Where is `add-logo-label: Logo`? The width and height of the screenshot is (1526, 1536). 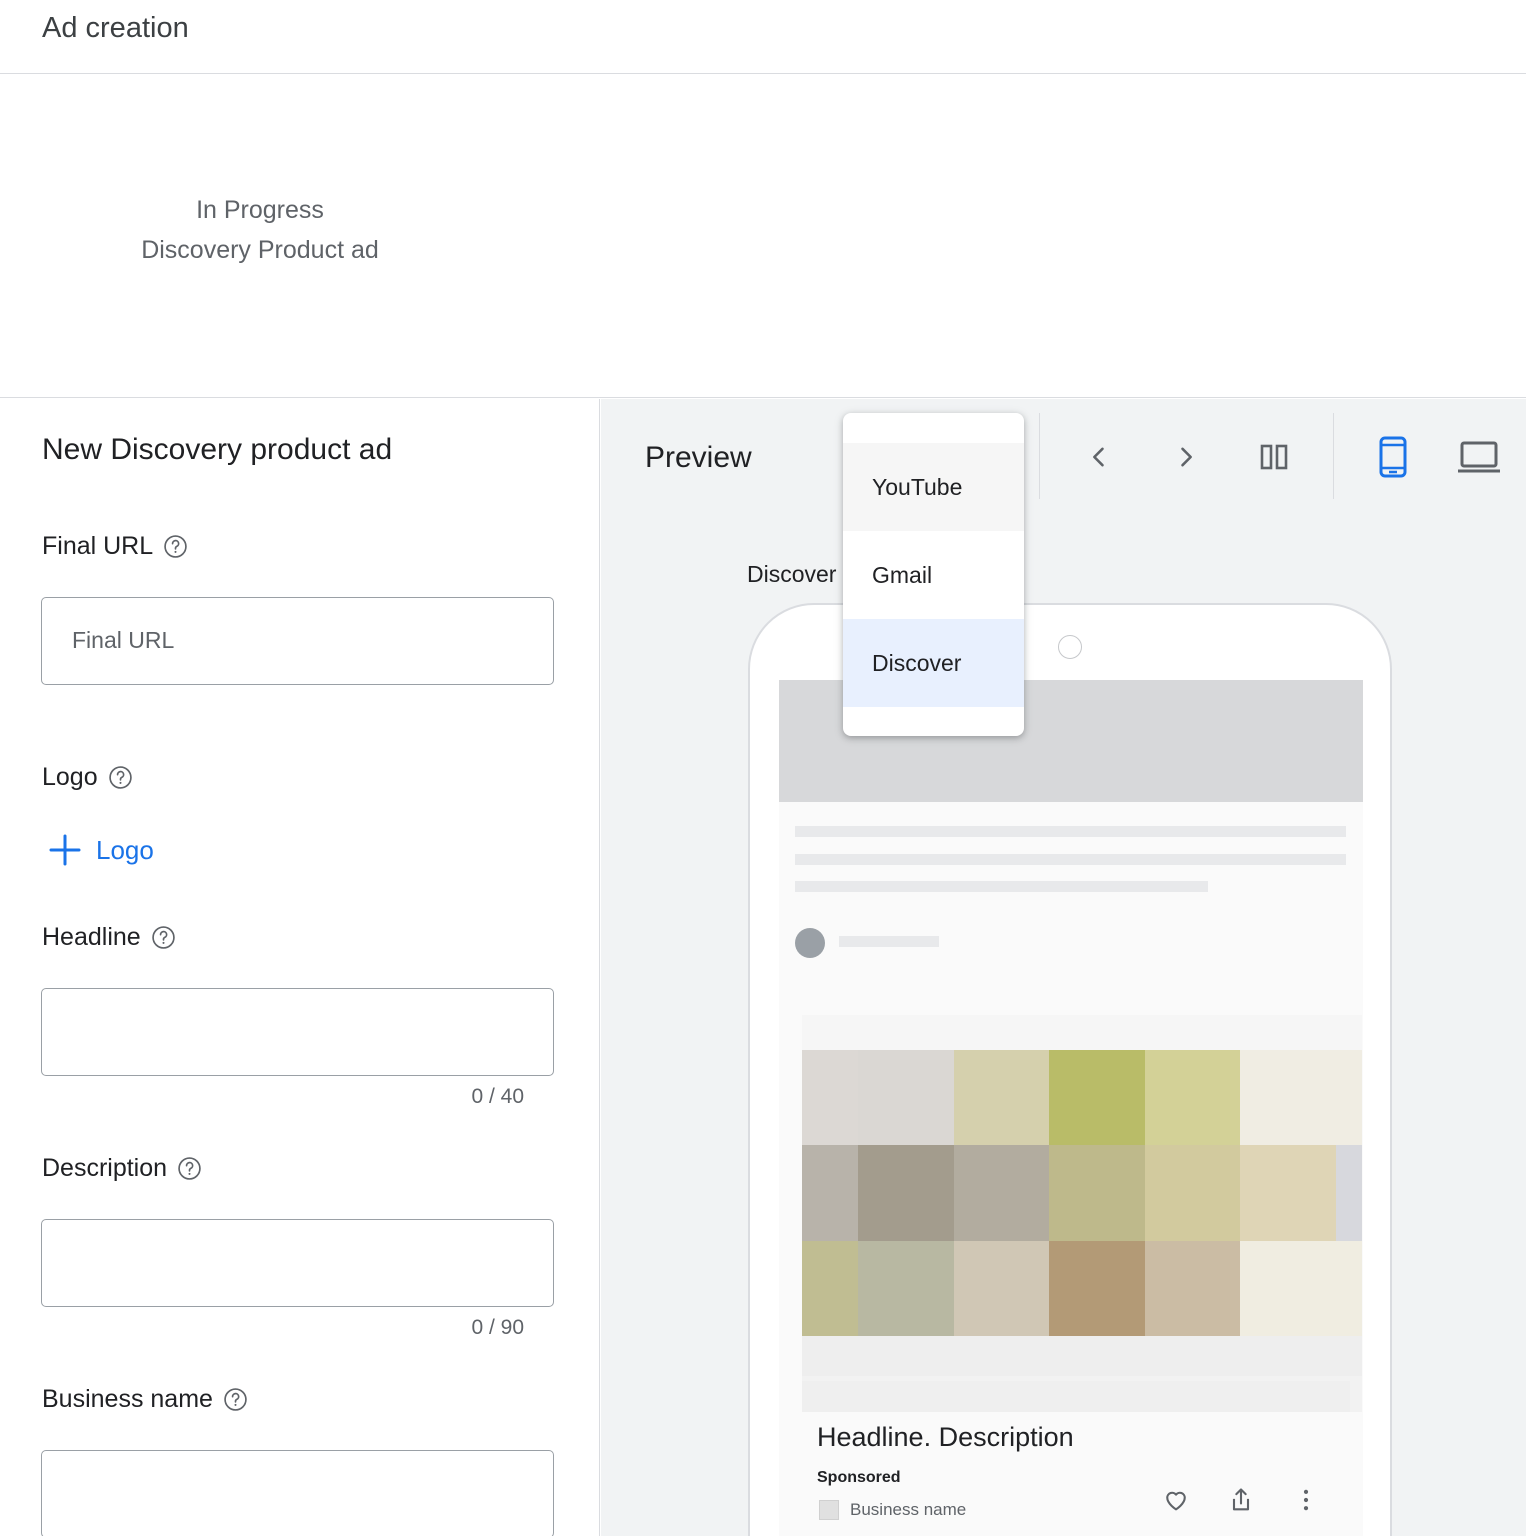
add-logo-label: Logo is located at coordinates (125, 849).